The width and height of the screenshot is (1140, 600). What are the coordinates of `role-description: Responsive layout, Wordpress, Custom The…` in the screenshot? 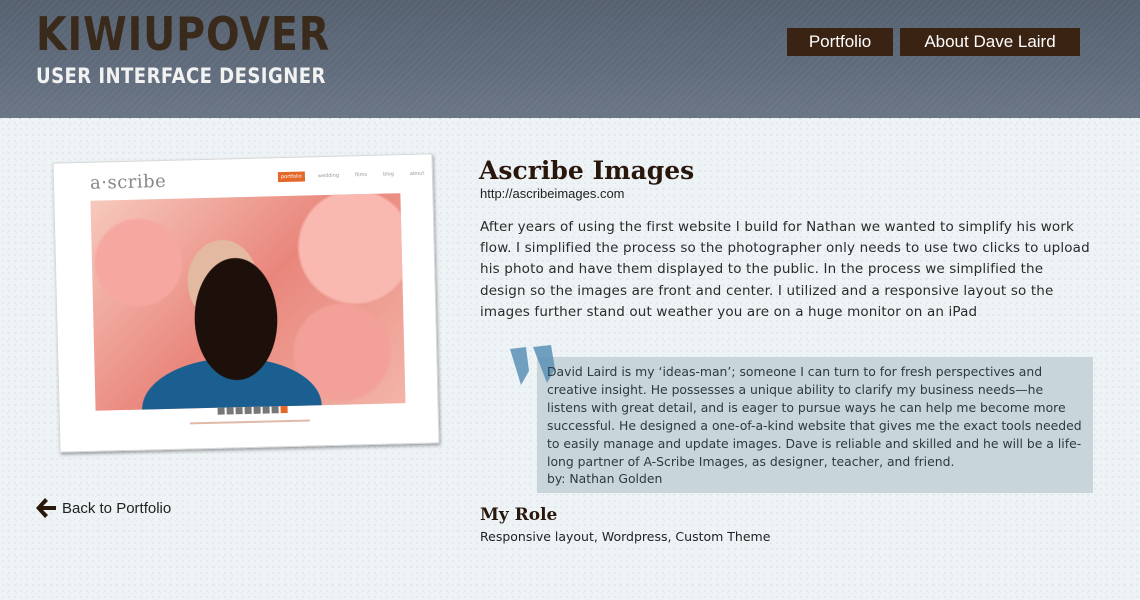 It's located at (625, 536).